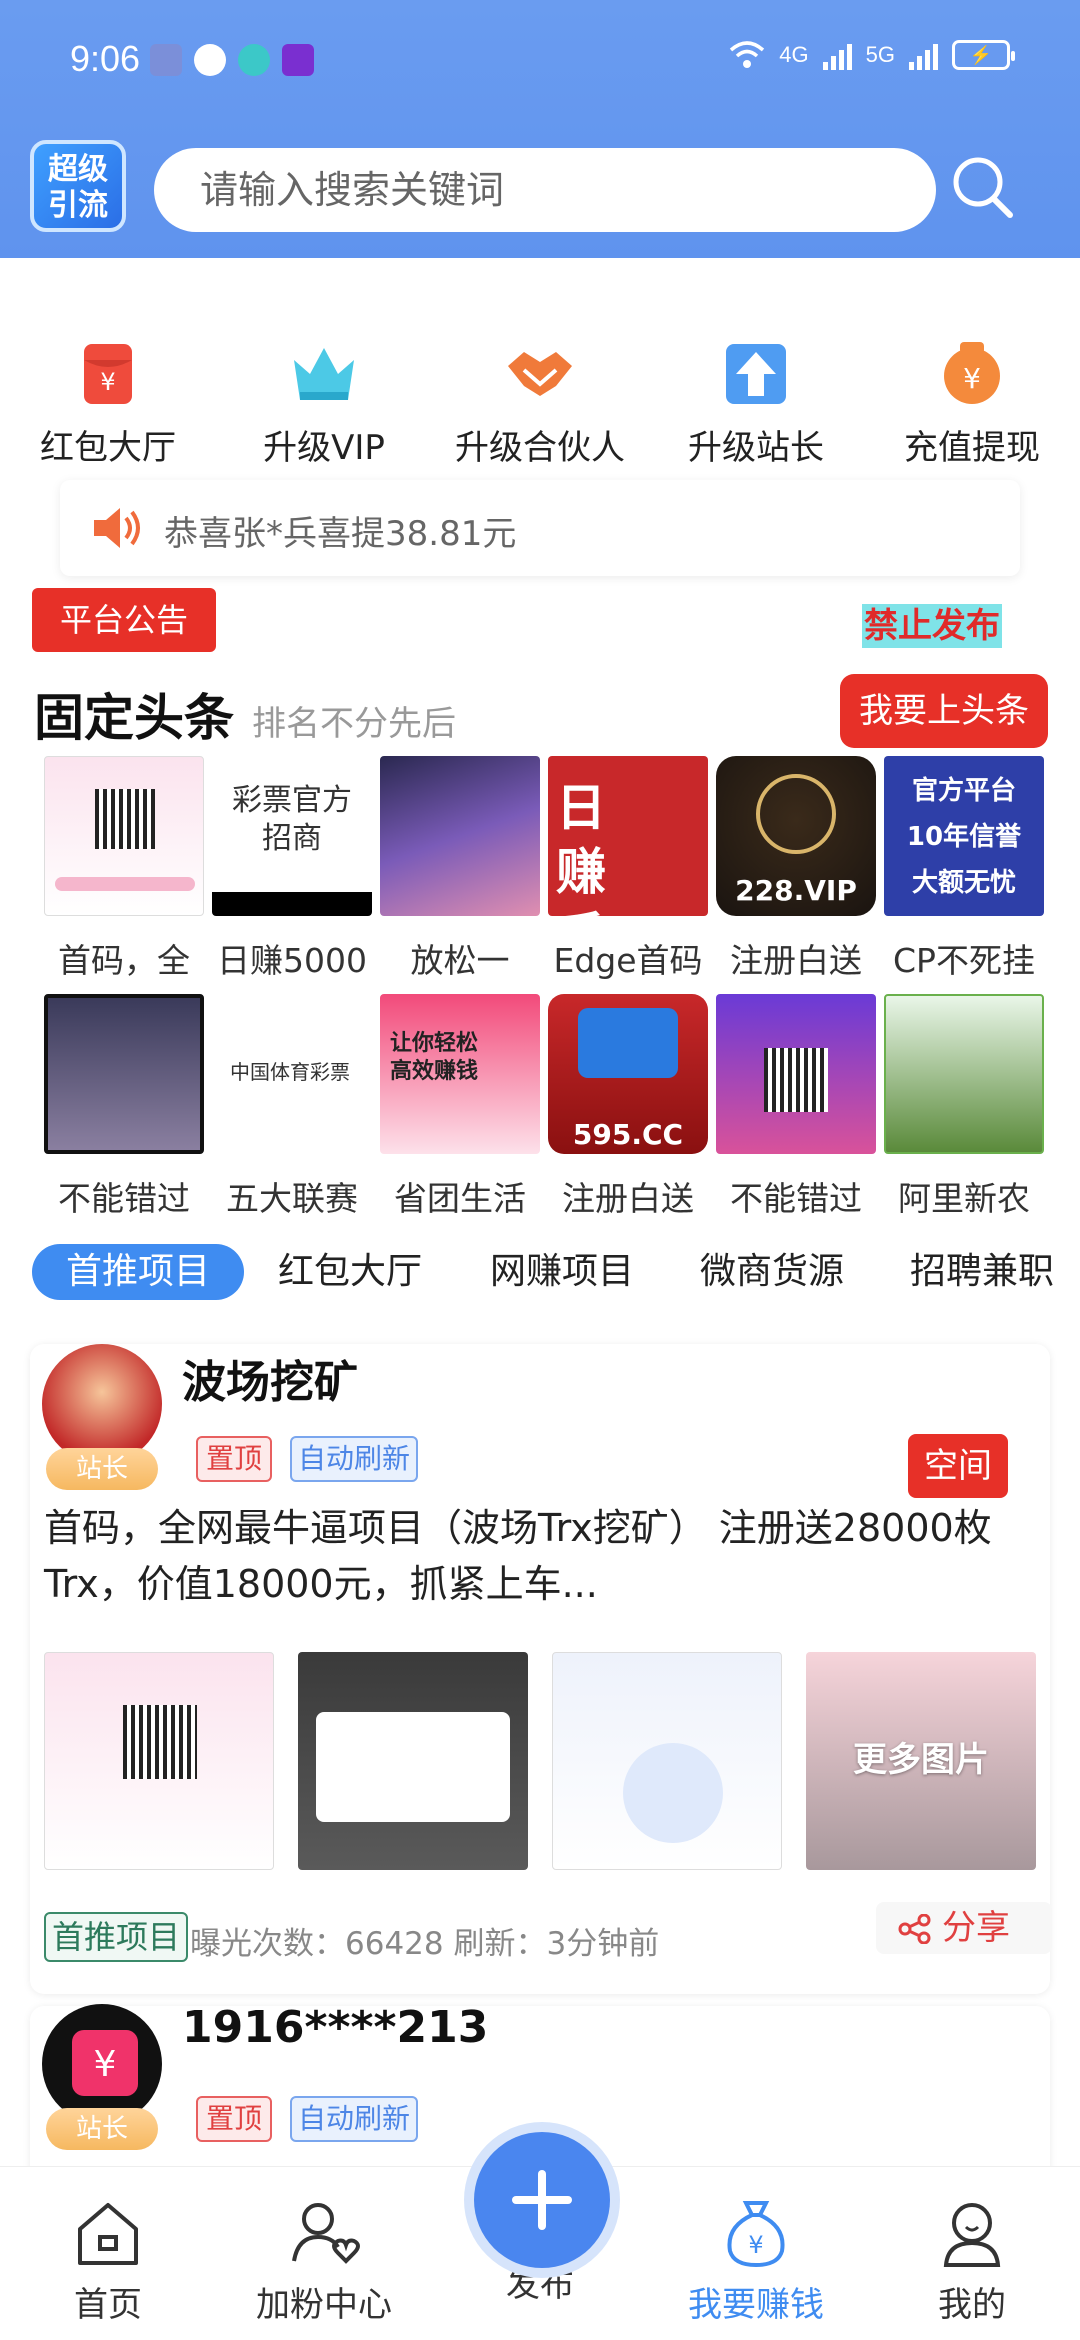 The width and height of the screenshot is (1080, 2340). I want to click on quick-item-label: 升级VIP, so click(324, 448).